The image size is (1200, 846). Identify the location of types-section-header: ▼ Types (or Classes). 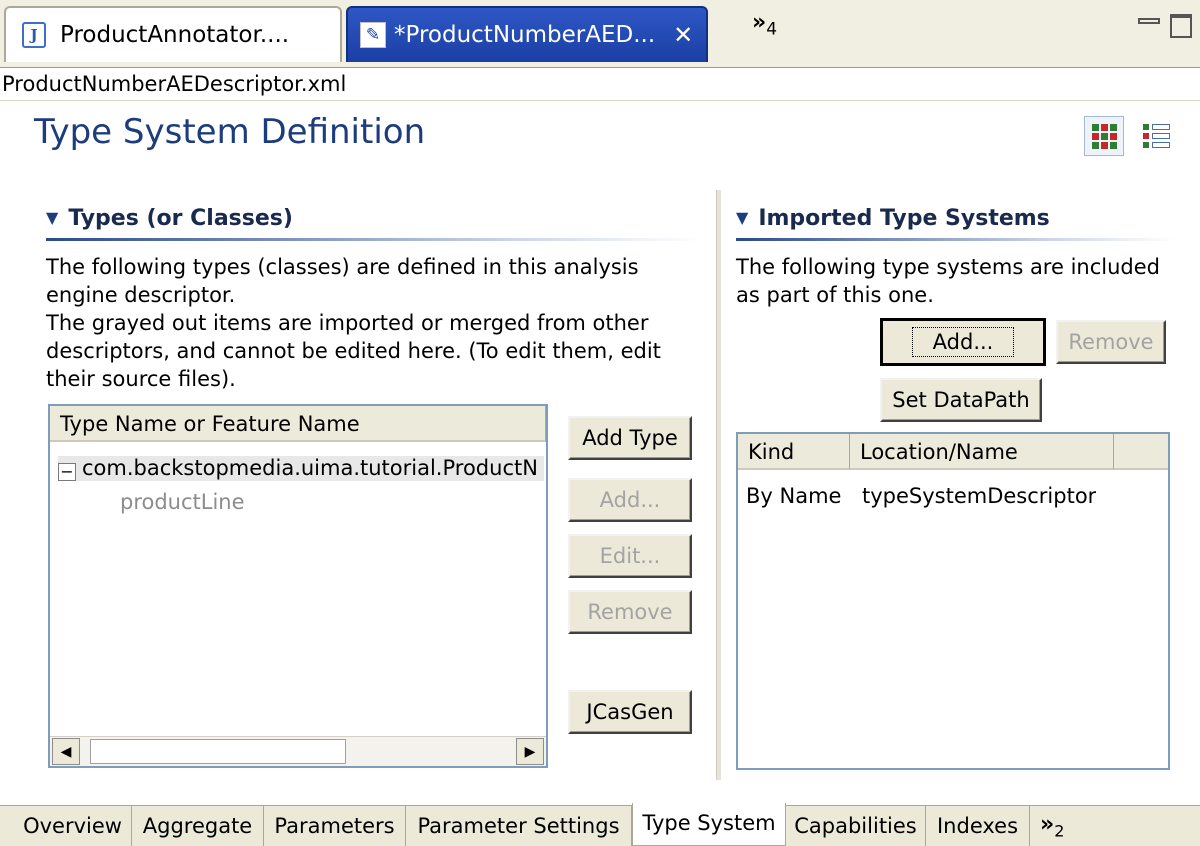
(169, 218).